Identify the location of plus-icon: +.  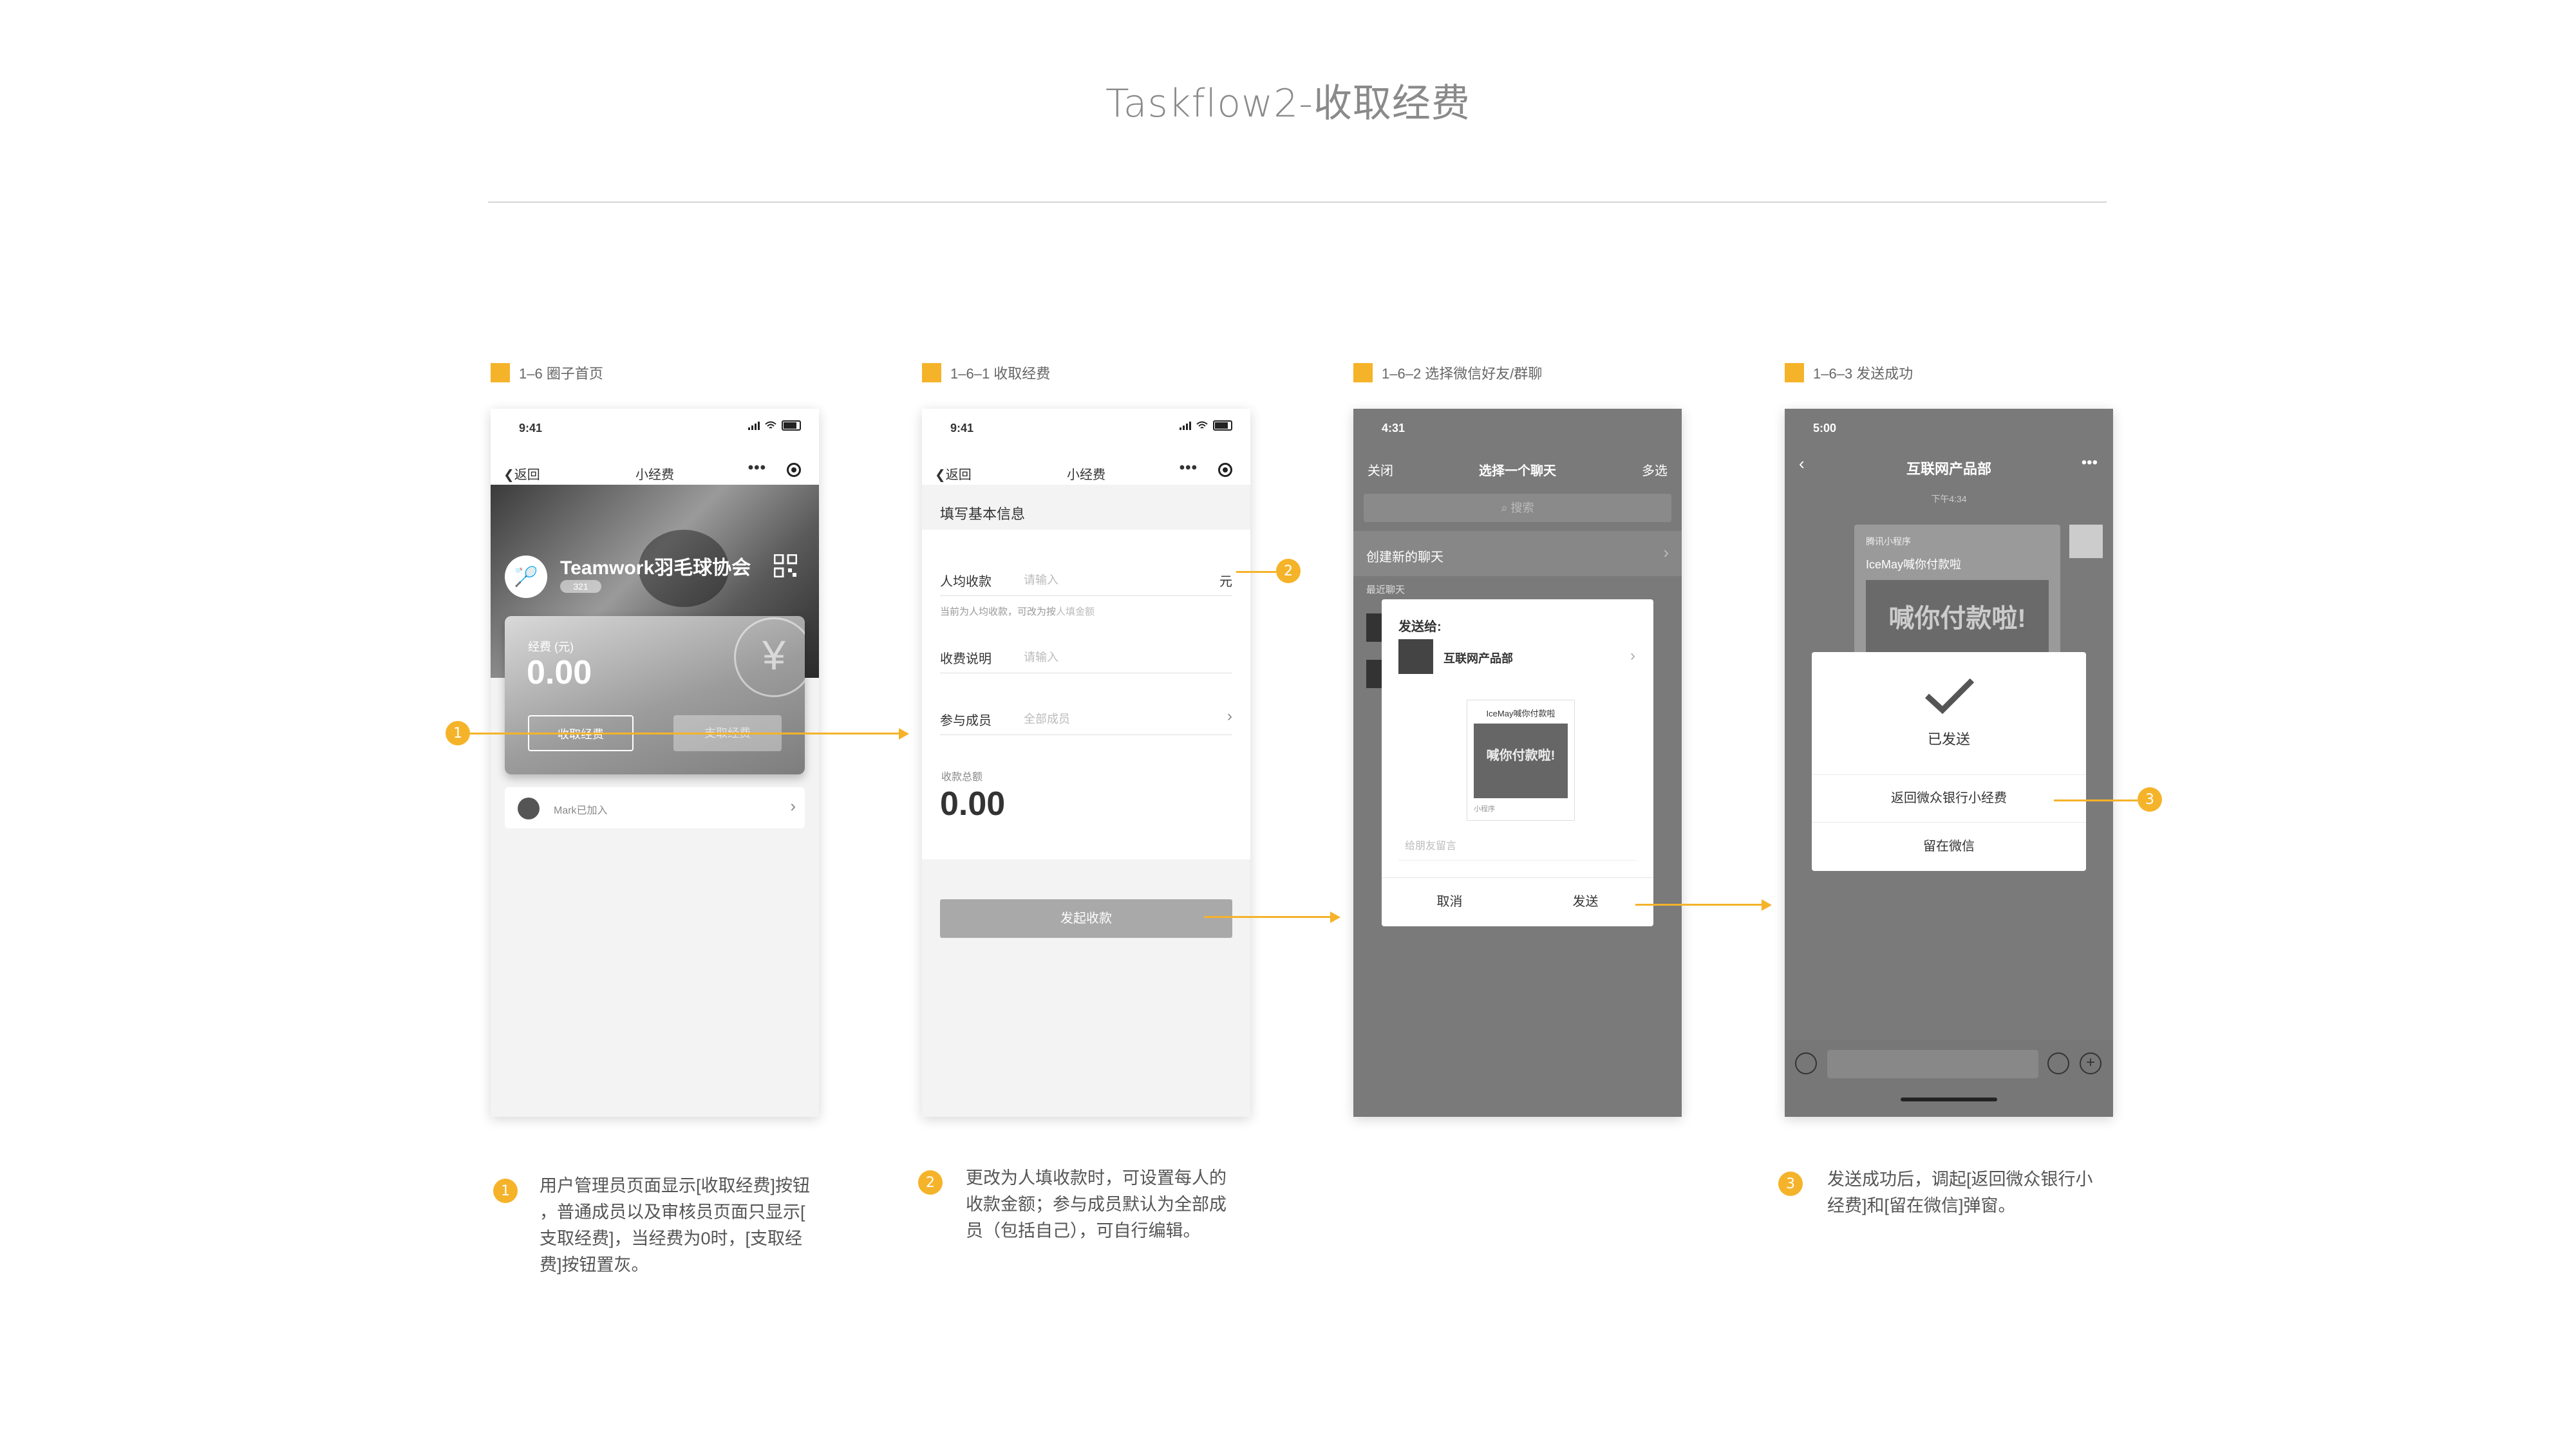
(2090, 1063).